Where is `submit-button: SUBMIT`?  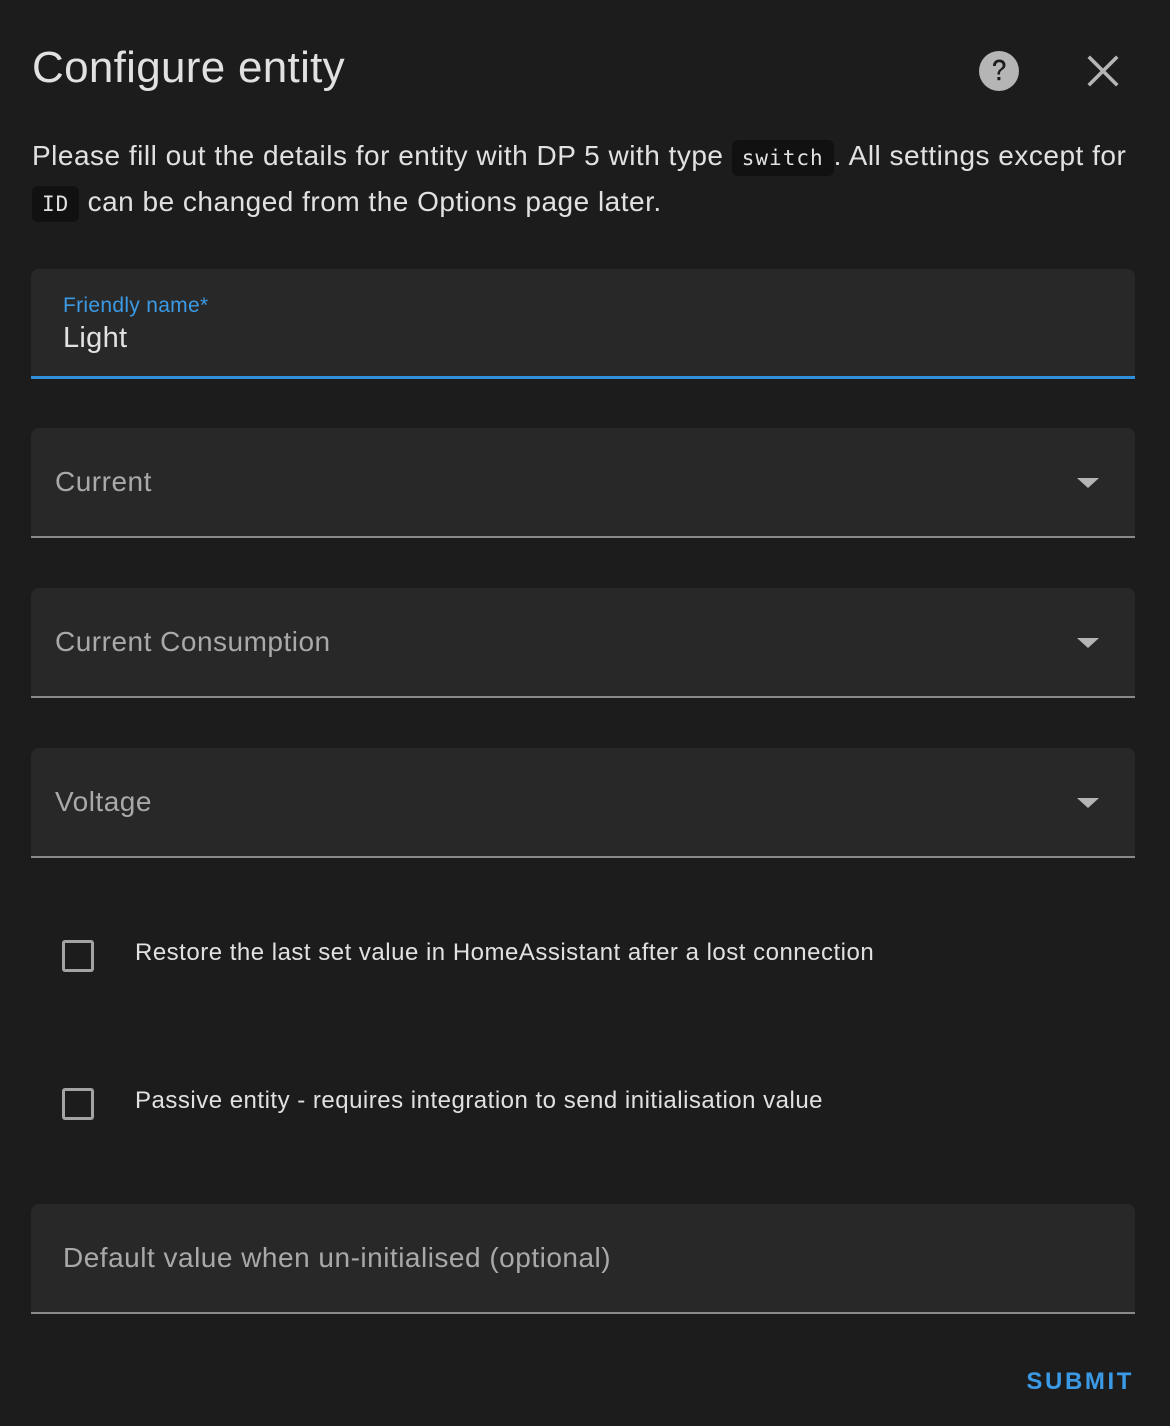
submit-button: SUBMIT is located at coordinates (1080, 1382).